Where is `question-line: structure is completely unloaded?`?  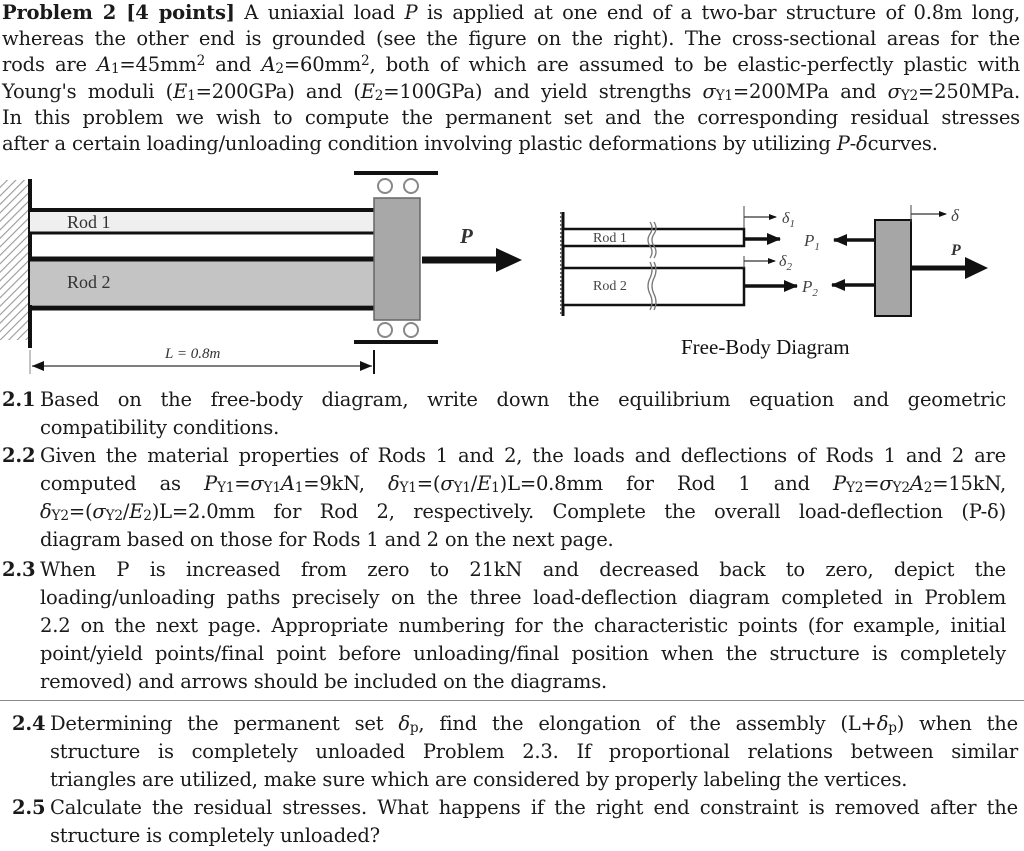 question-line: structure is completely unloaded? is located at coordinates (215, 835).